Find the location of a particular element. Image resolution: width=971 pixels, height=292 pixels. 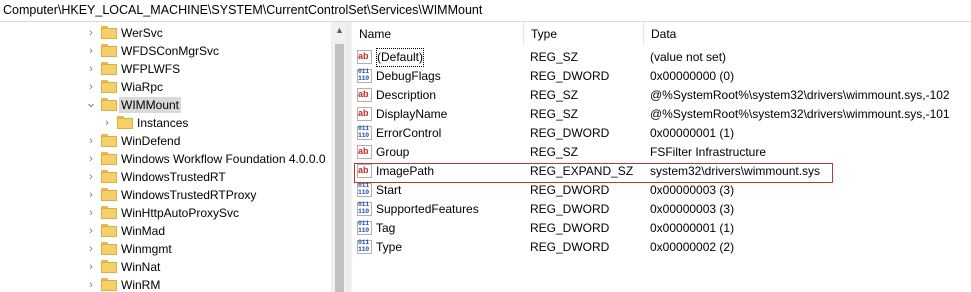

tree-item-label: WindowsTrustedRT is located at coordinates (173, 177).